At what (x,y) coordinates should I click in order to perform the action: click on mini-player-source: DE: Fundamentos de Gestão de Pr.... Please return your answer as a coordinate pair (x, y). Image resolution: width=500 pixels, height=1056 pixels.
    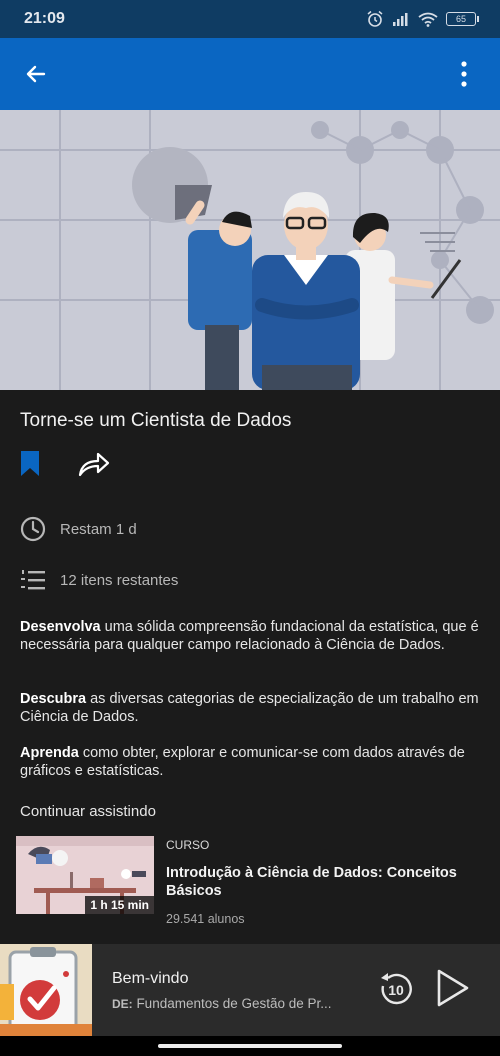
    Looking at the image, I should click on (237, 1003).